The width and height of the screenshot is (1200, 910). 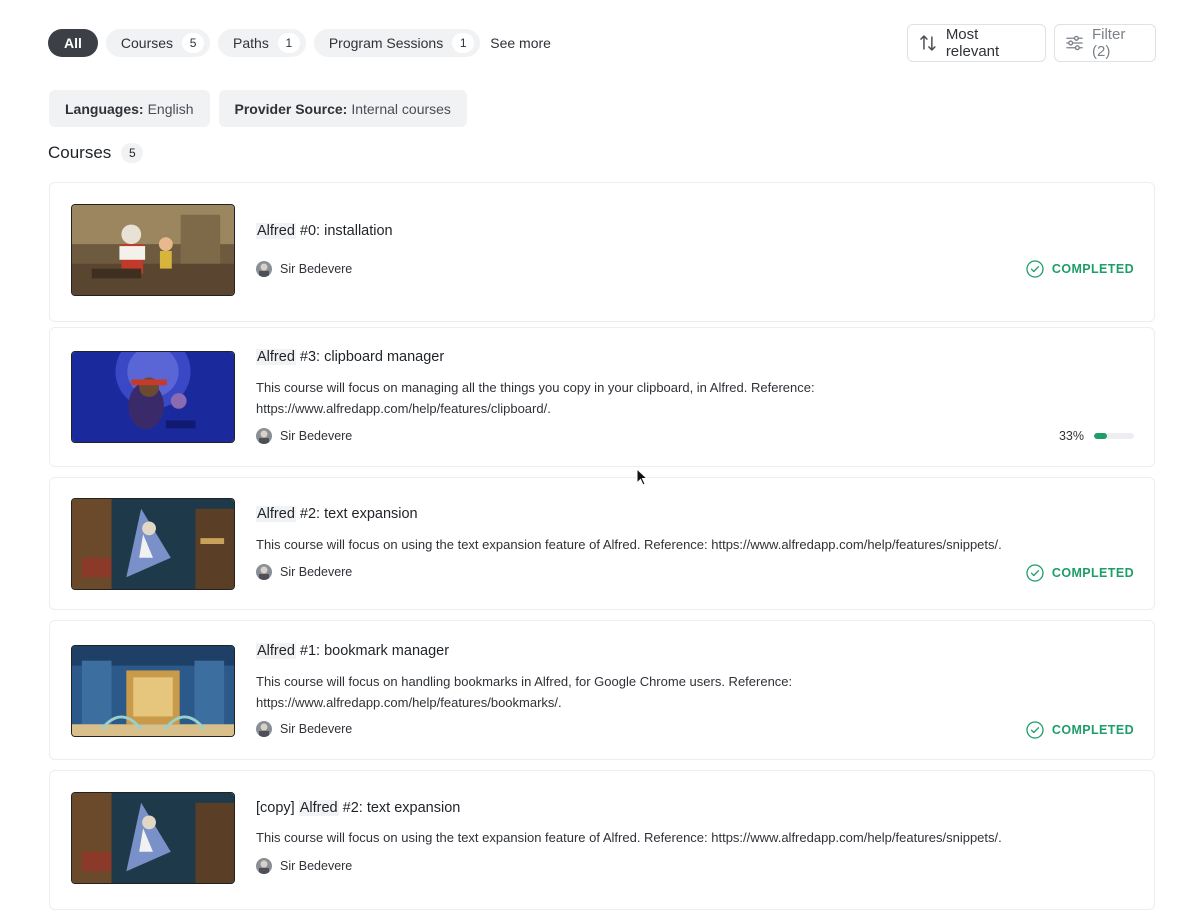 I want to click on sliders-icon, so click(x=1074, y=43).